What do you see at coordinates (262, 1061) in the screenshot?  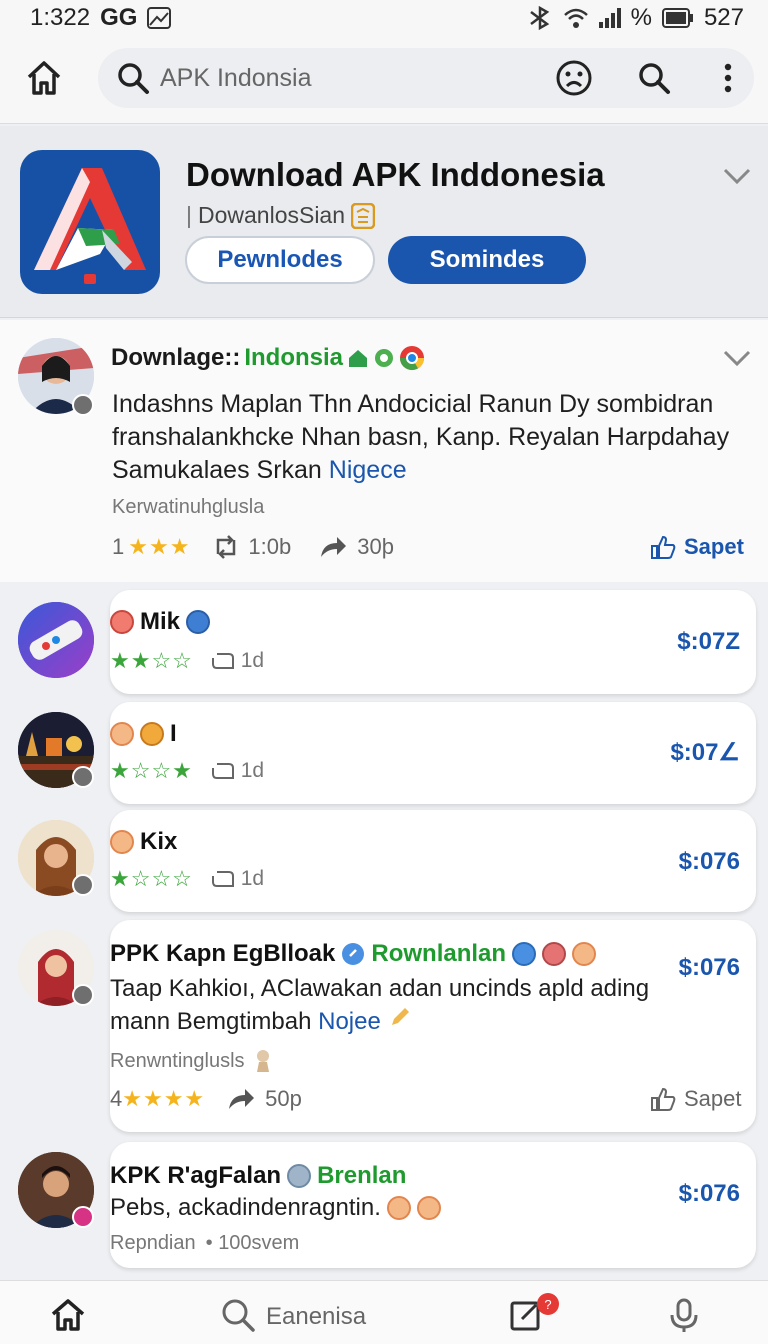 I see `sticker-icon` at bounding box center [262, 1061].